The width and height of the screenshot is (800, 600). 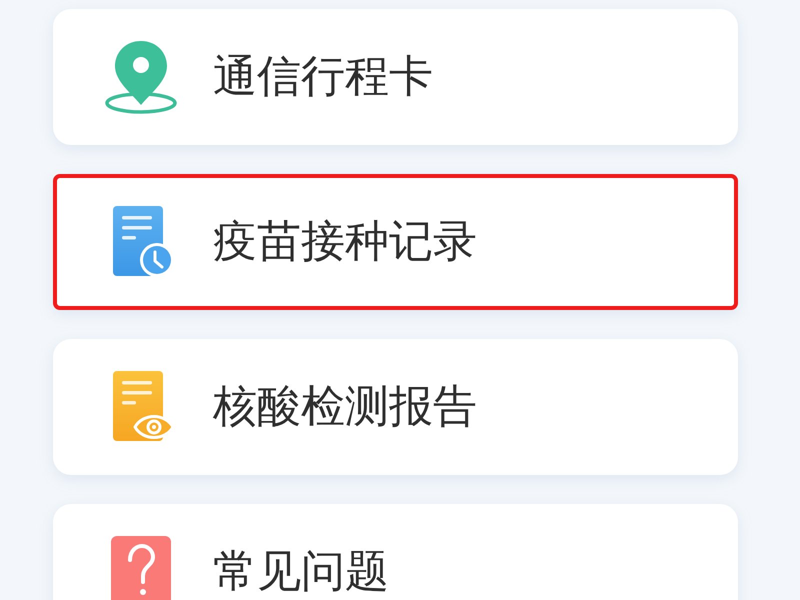 I want to click on location-pin-icon, so click(x=141, y=77).